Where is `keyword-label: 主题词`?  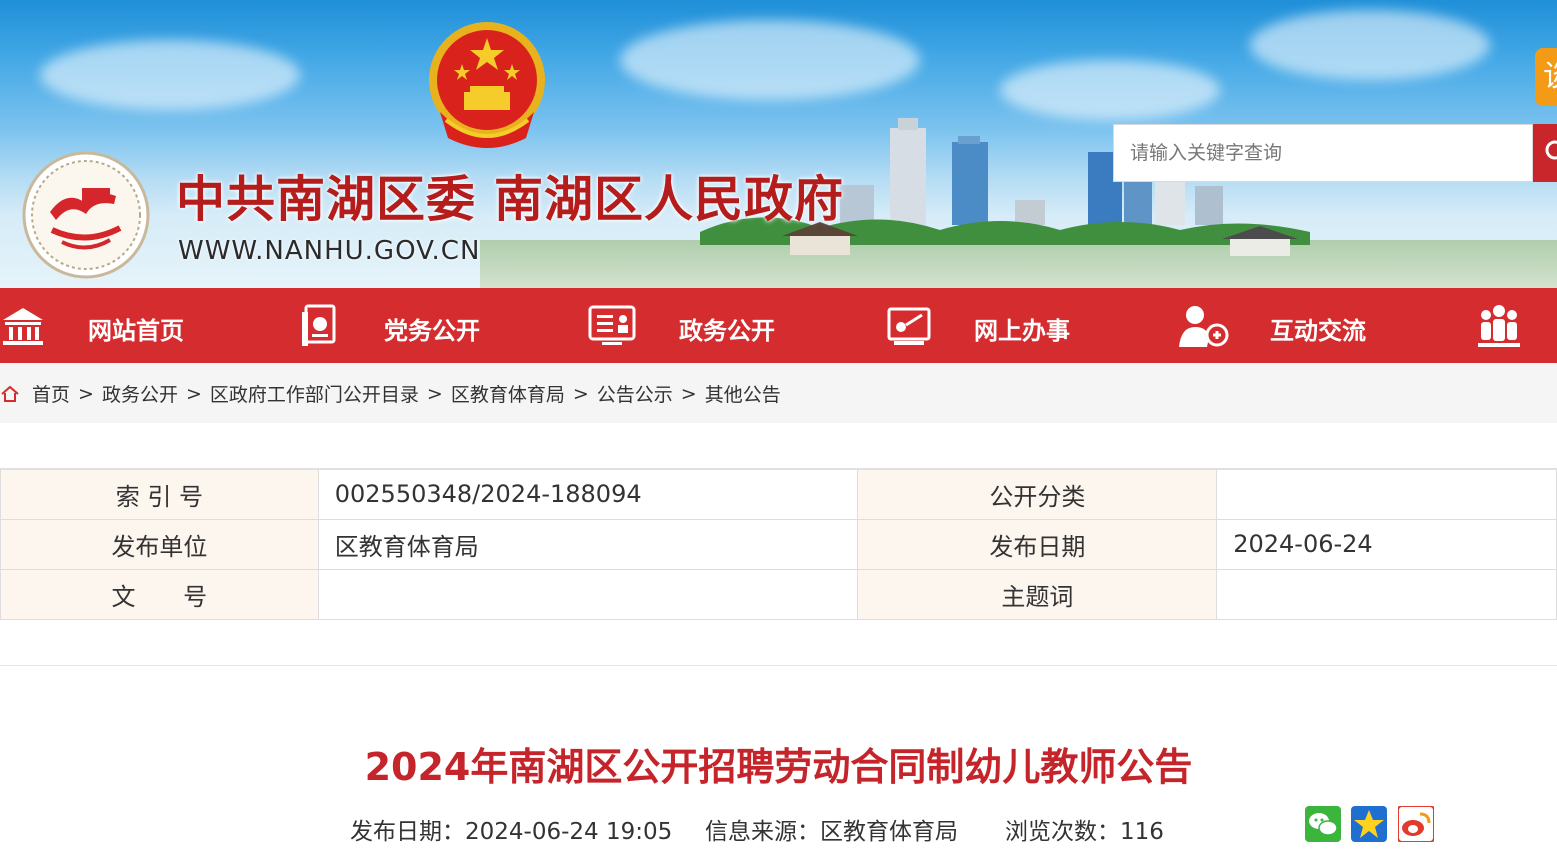
keyword-label: 主题词 is located at coordinates (1037, 594).